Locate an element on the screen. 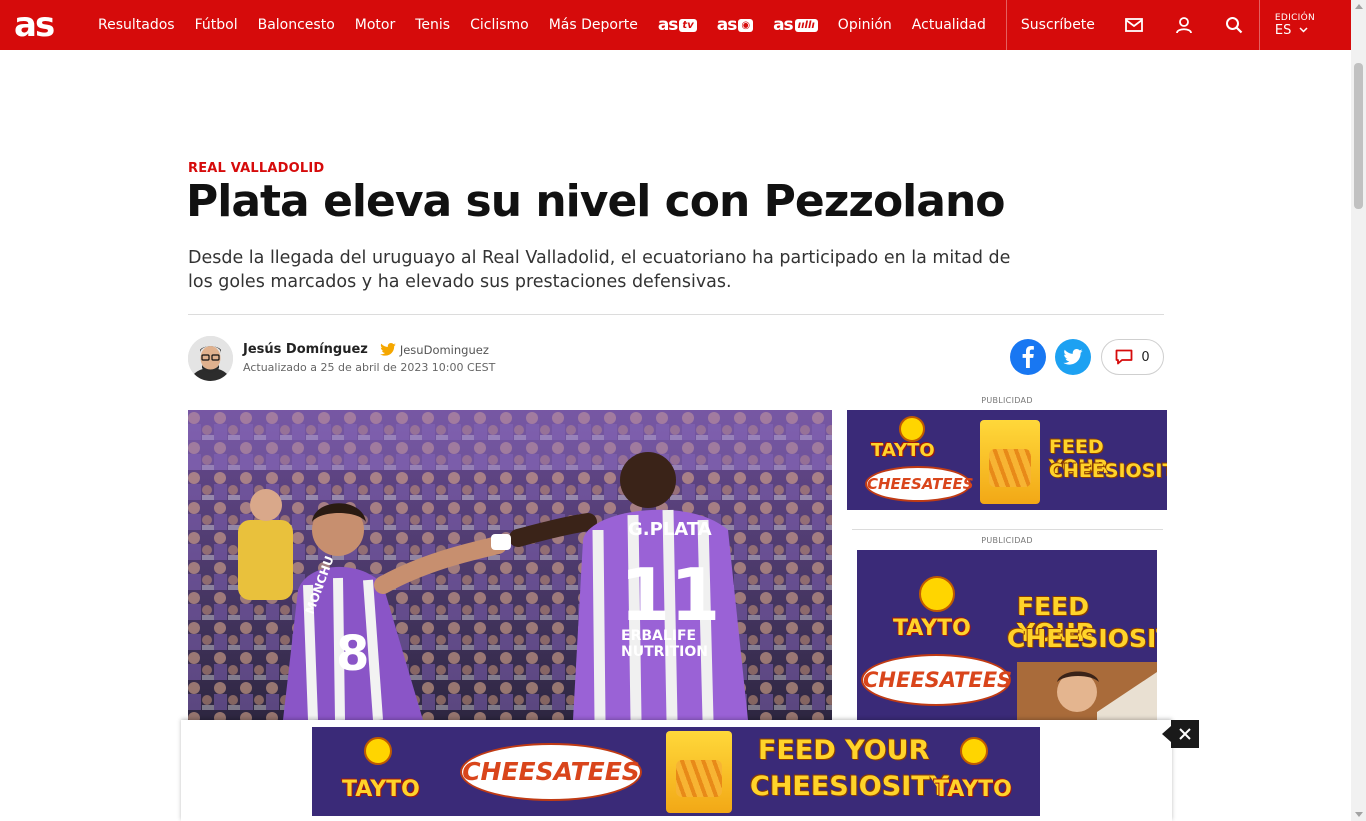 The height and width of the screenshot is (821, 1366). comment-bubble-icon is located at coordinates (1124, 357).